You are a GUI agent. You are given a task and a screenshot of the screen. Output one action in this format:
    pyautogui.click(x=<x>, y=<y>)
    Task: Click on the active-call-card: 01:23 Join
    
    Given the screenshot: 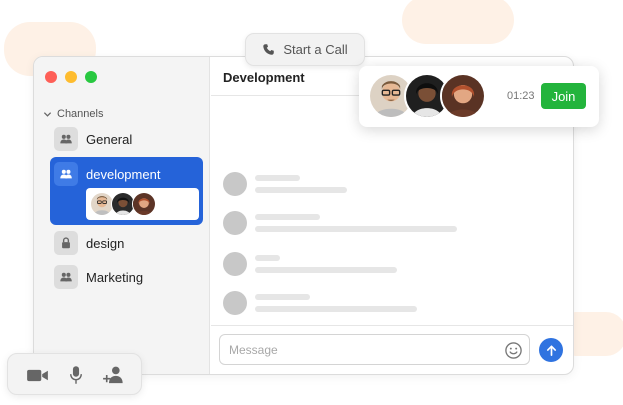 What is the action you would take?
    pyautogui.click(x=479, y=96)
    